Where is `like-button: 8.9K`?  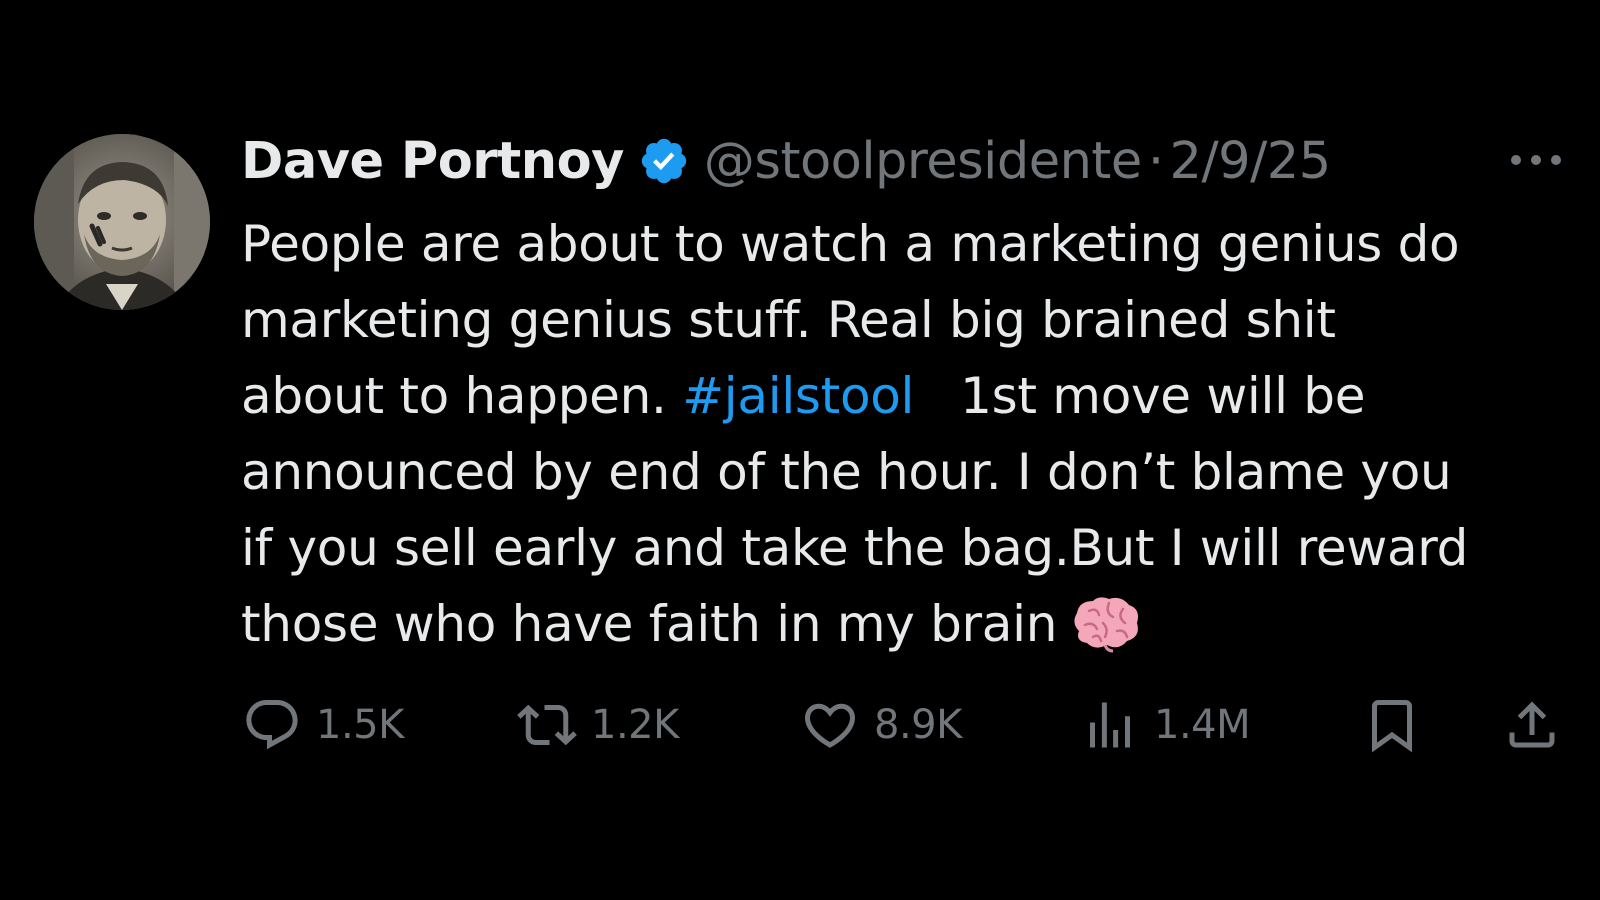 like-button: 8.9K is located at coordinates (881, 725).